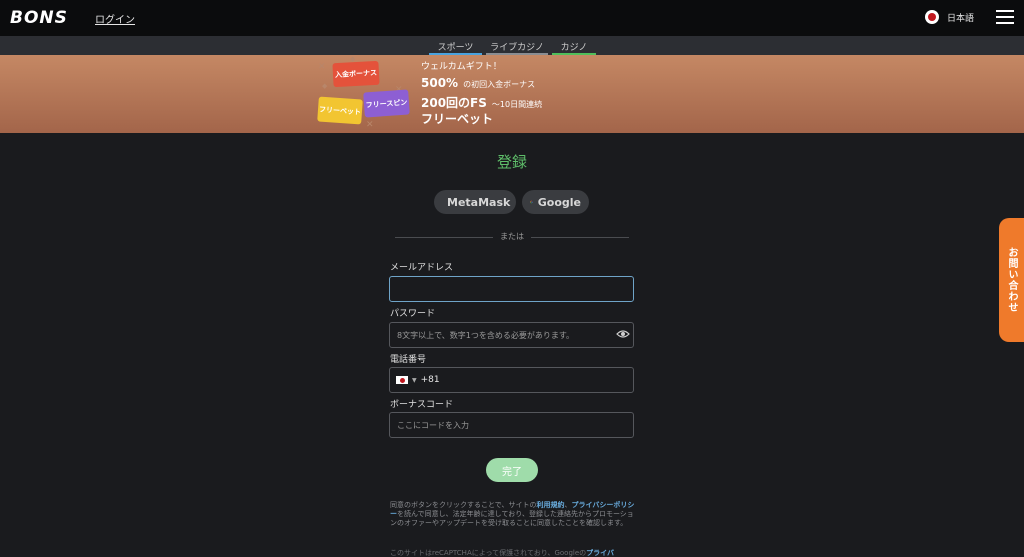 The height and width of the screenshot is (557, 1024). I want to click on google-button: Google, so click(555, 202).